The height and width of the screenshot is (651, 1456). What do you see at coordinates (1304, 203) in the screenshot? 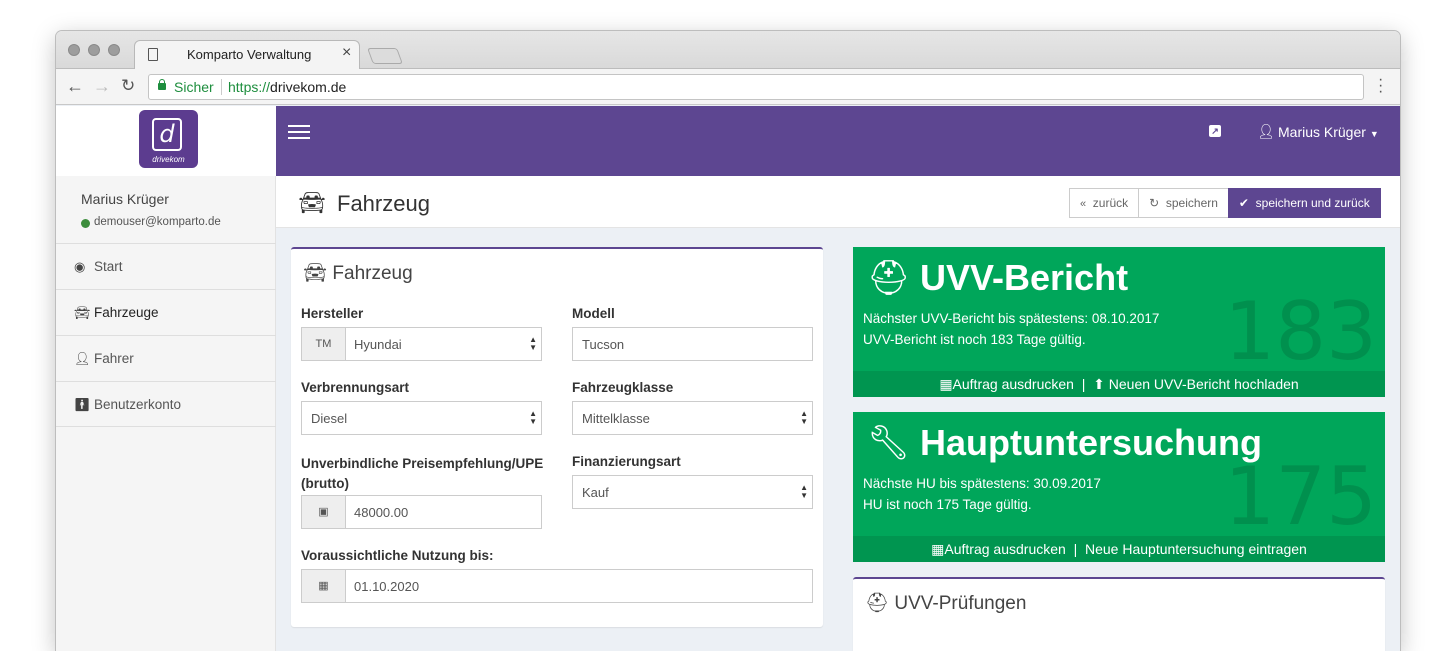
I see `save-and-back-button: ✔ speichern und zurück` at bounding box center [1304, 203].